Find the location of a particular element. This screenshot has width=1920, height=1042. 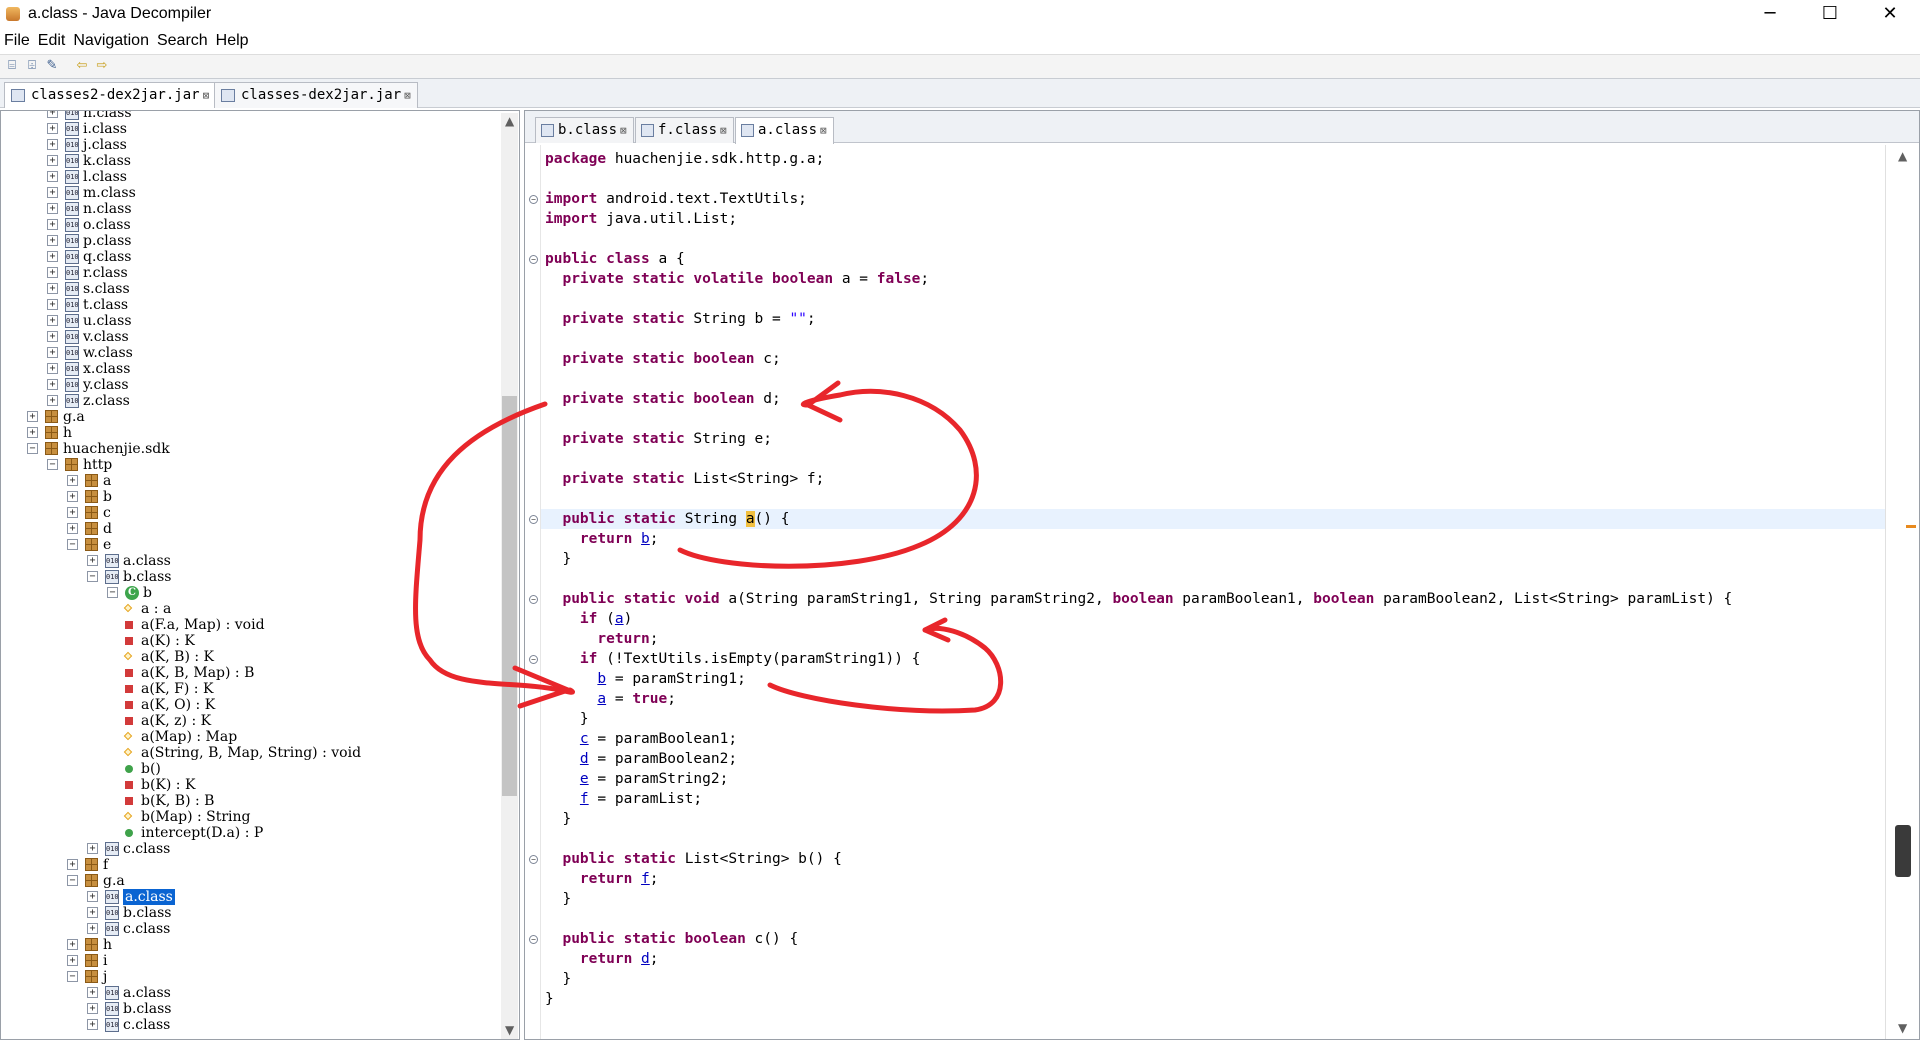

code-line: private static String b = ""; is located at coordinates (680, 319).